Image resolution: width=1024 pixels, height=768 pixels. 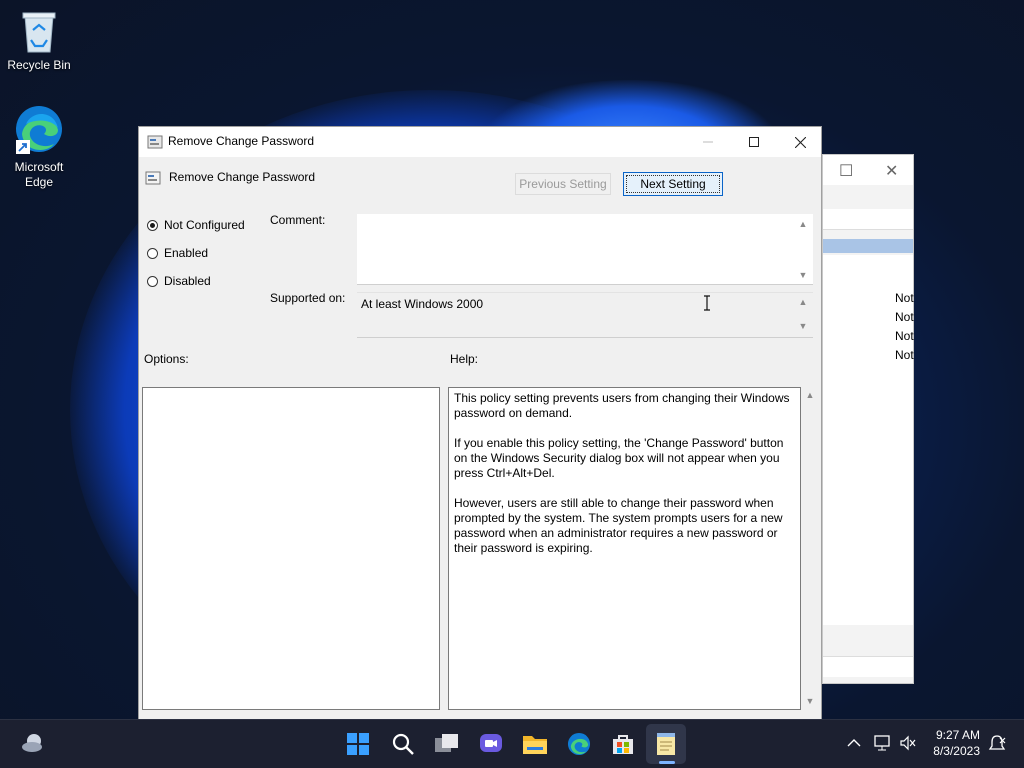 I want to click on next-setting-button: Next Setting, so click(x=673, y=184).